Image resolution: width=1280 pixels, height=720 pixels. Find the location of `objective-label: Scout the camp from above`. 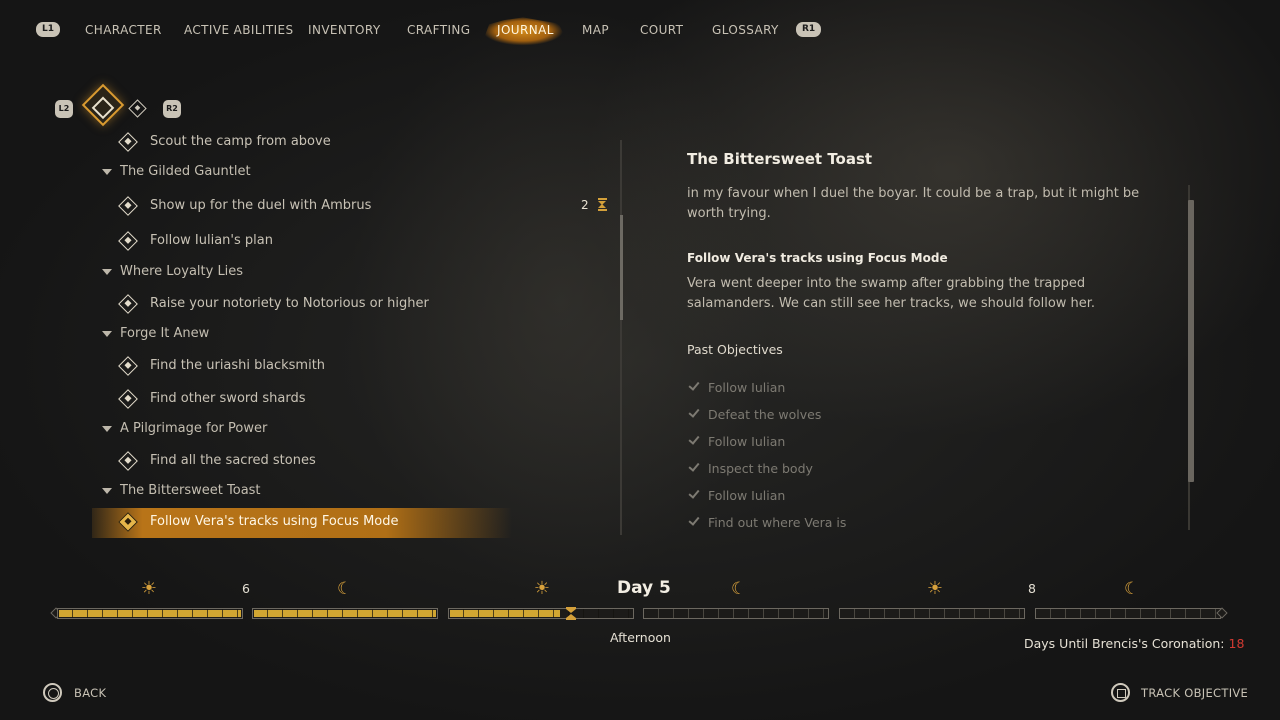

objective-label: Scout the camp from above is located at coordinates (240, 141).